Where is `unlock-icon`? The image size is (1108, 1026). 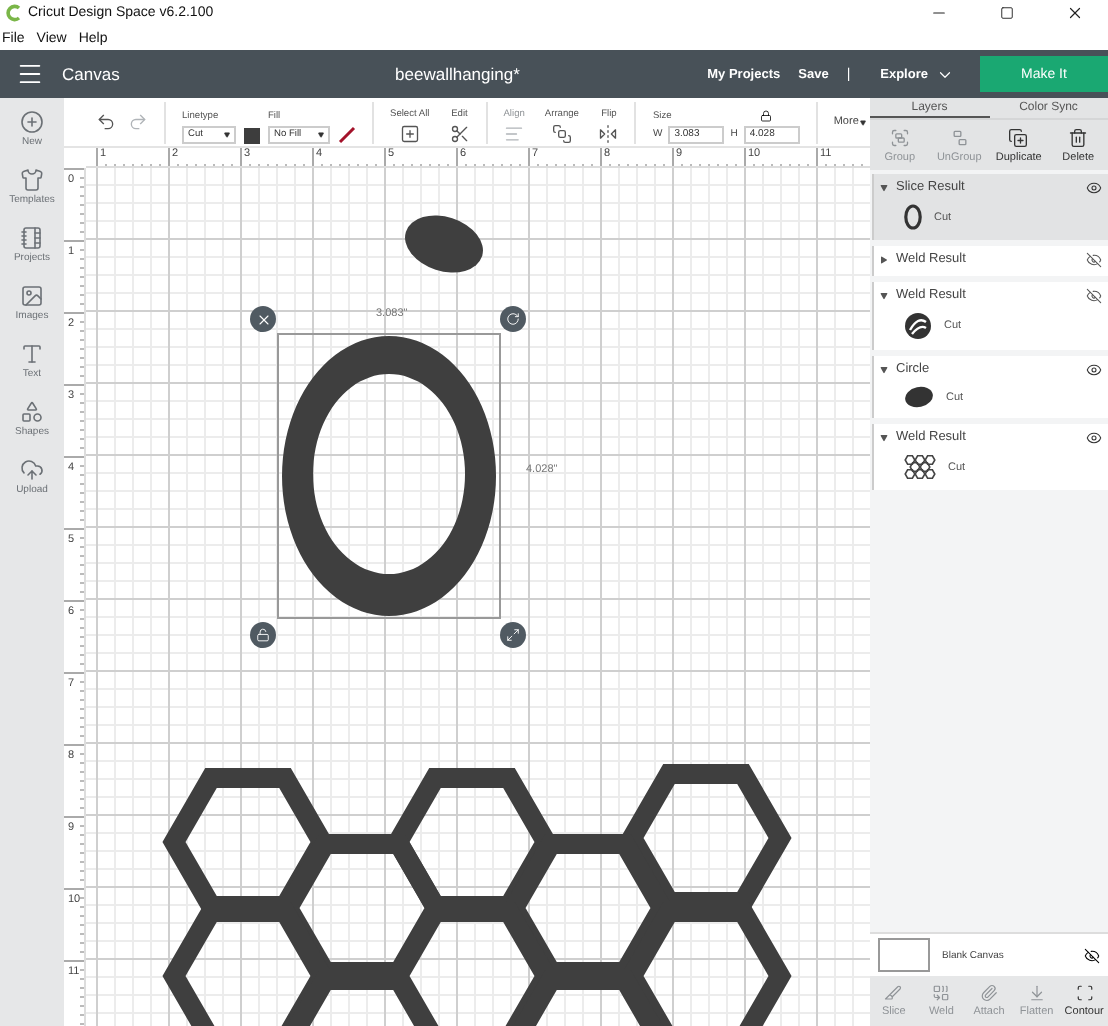 unlock-icon is located at coordinates (263, 635).